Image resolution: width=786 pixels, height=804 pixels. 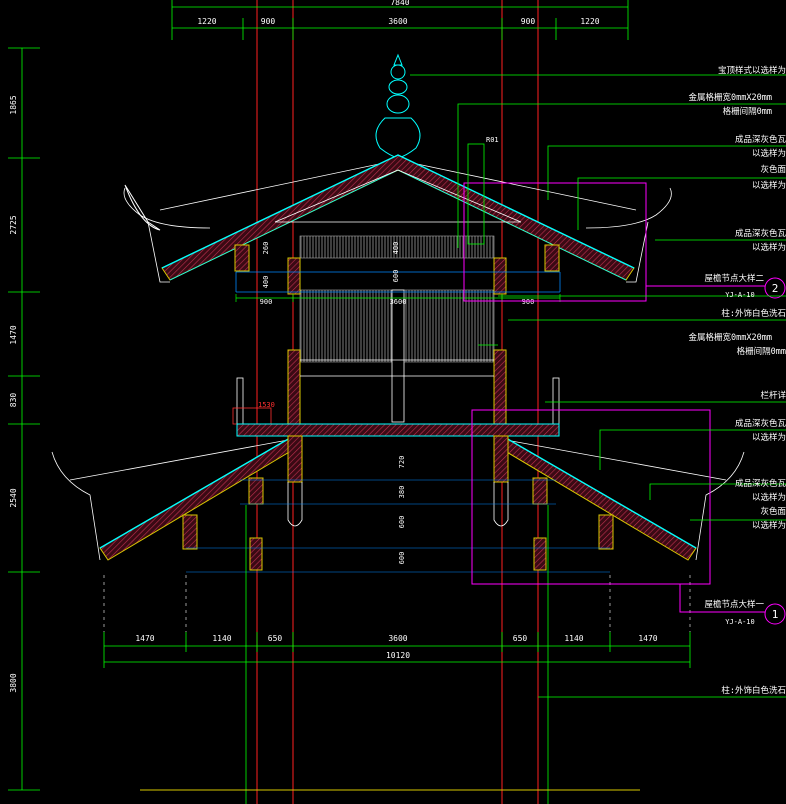 I want to click on left-dim-2: 2725, so click(x=13, y=224).